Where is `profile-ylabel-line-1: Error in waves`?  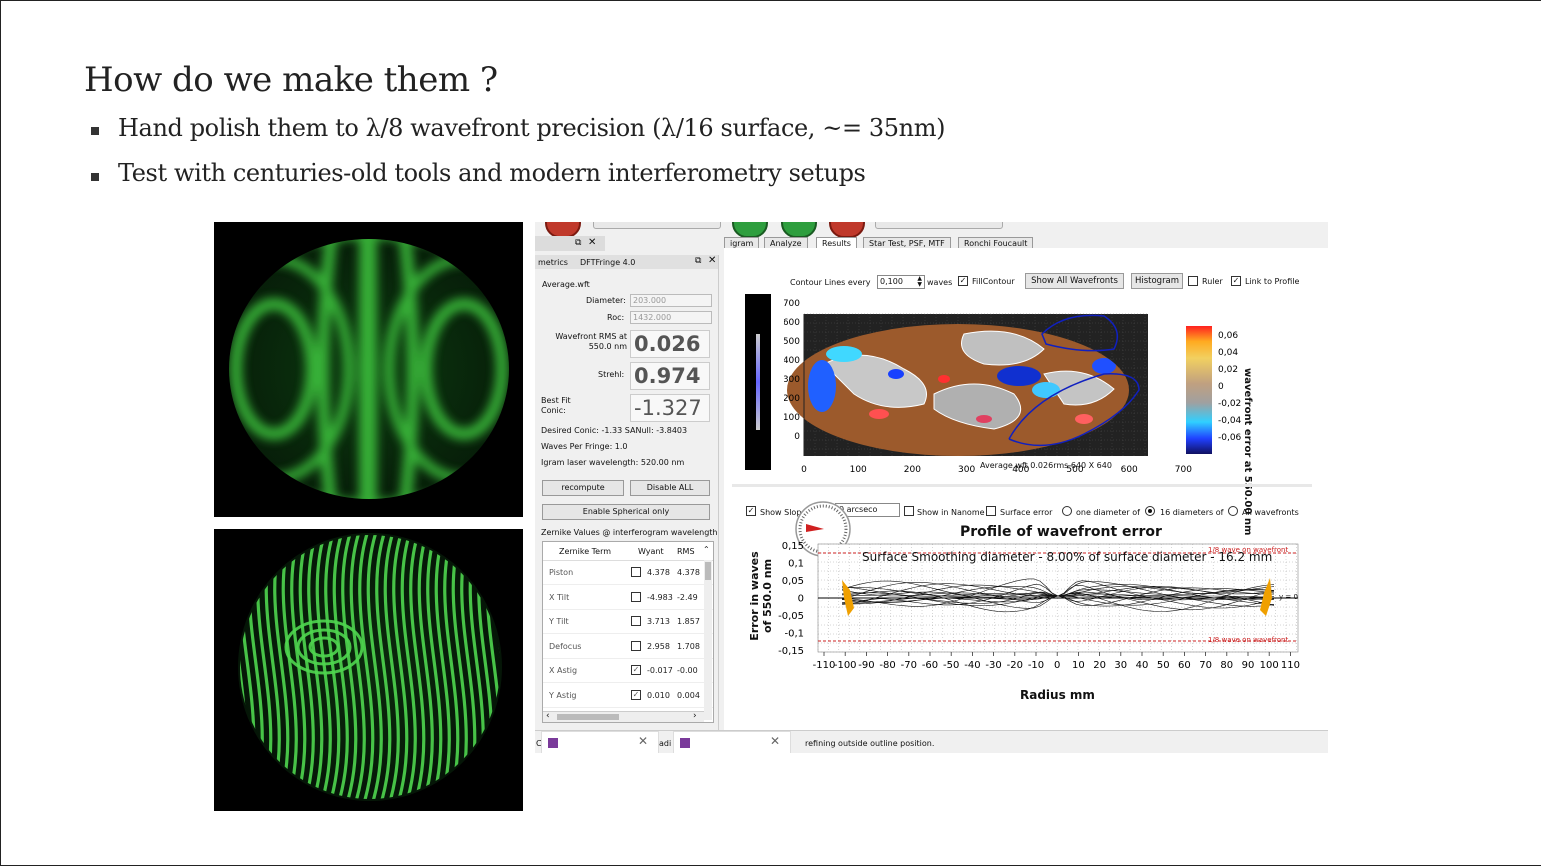 profile-ylabel-line-1: Error in waves is located at coordinates (754, 596).